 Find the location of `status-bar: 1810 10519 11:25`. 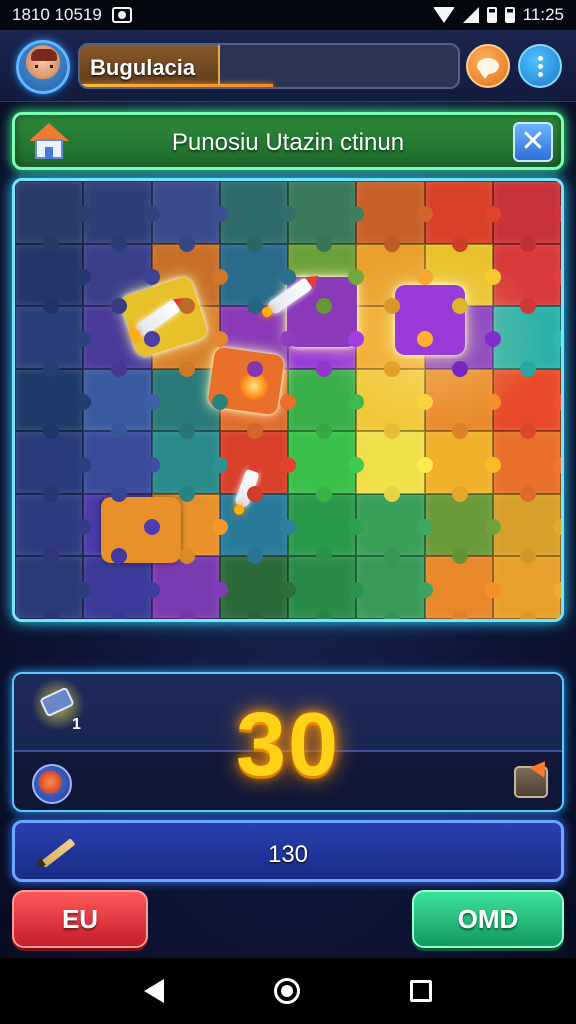

status-bar: 1810 10519 11:25 is located at coordinates (288, 15).